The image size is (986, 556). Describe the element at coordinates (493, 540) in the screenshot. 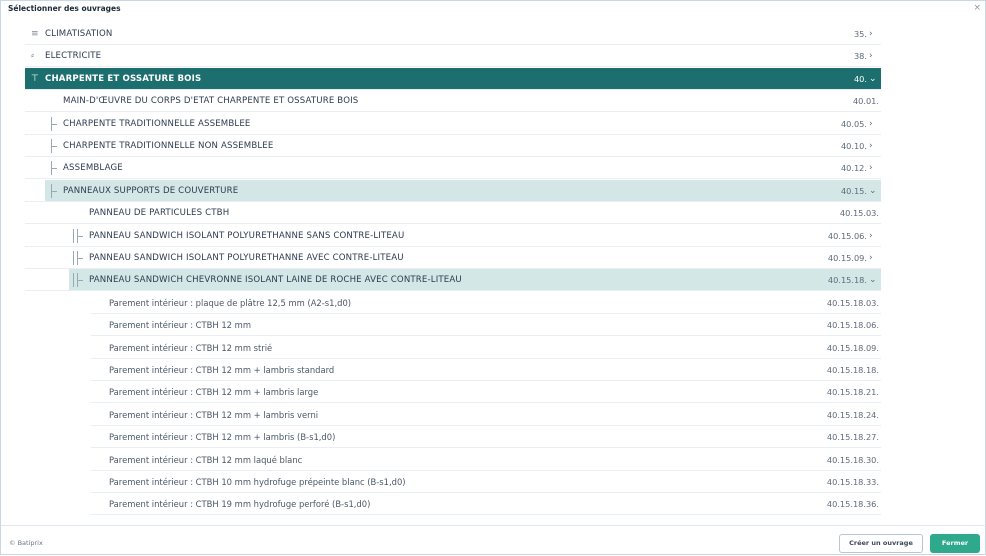

I see `dialog-footer: © Batiprix Créer un ouvrage Fermer` at that location.